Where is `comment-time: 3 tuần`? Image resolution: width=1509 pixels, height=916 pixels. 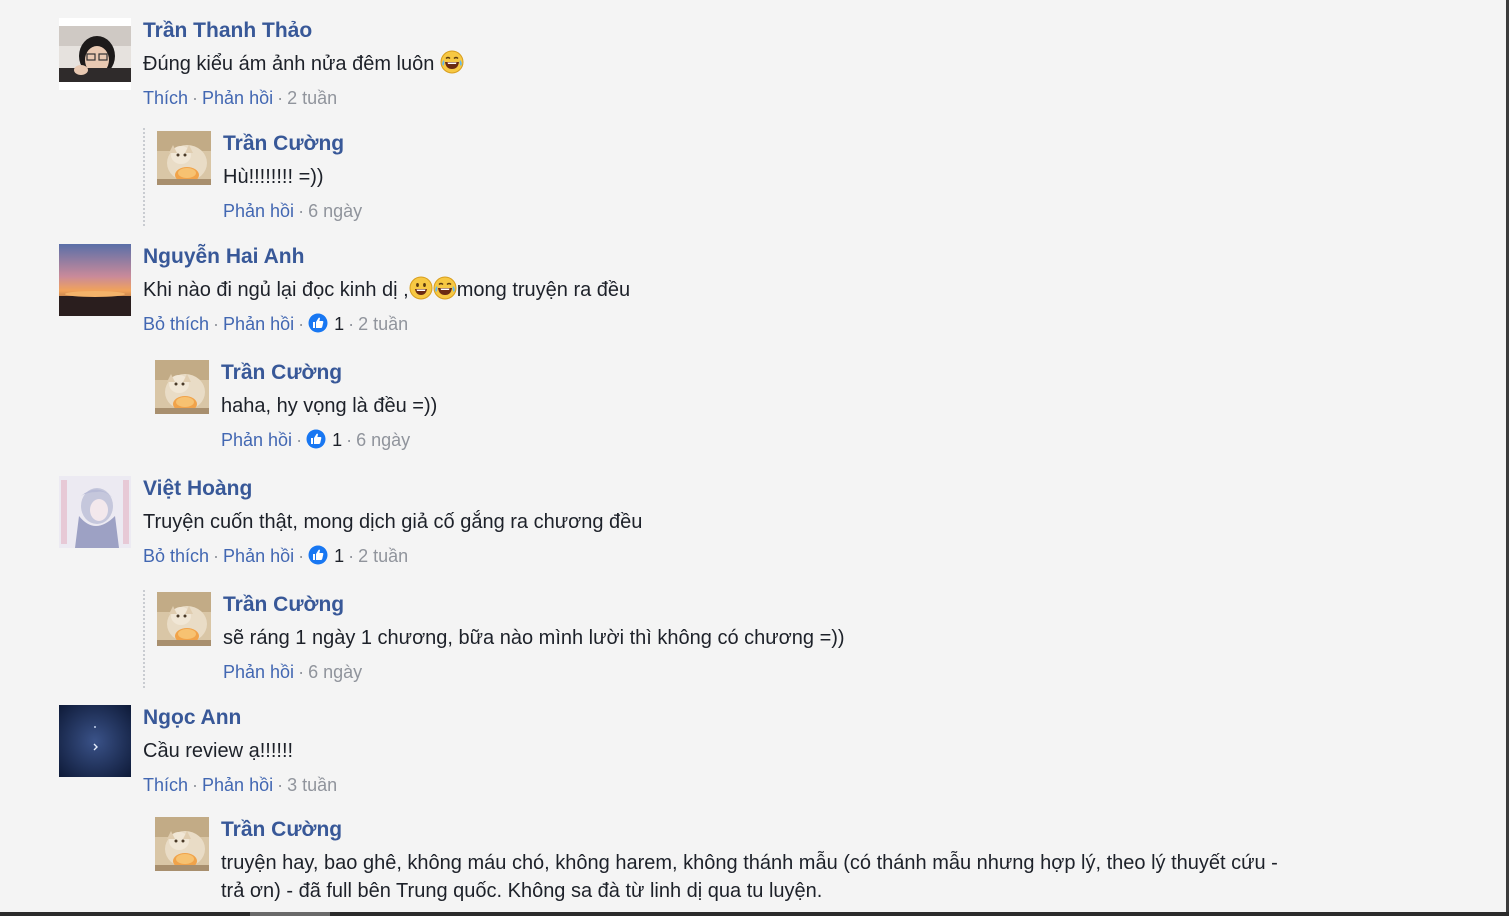
comment-time: 3 tuần is located at coordinates (312, 785).